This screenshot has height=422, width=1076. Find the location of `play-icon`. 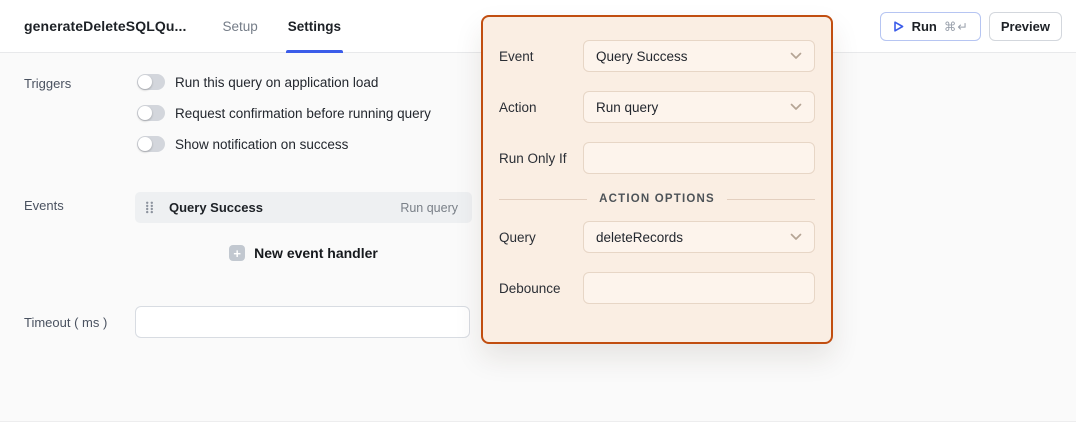

play-icon is located at coordinates (898, 26).